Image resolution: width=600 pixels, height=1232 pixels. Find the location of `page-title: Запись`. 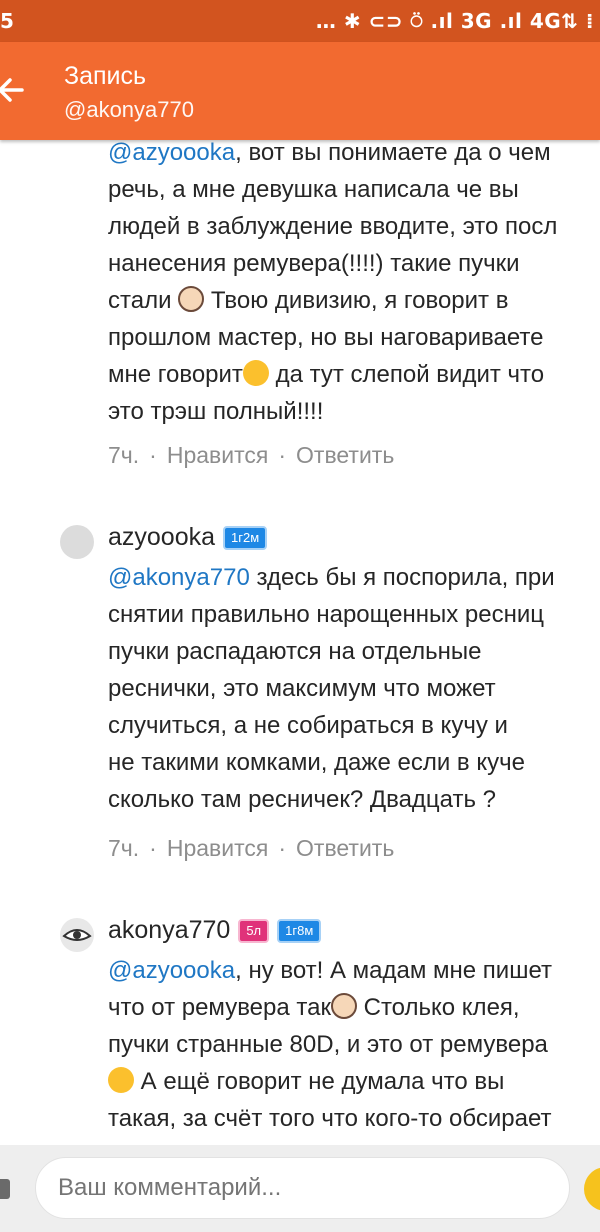

page-title: Запись is located at coordinates (105, 76).